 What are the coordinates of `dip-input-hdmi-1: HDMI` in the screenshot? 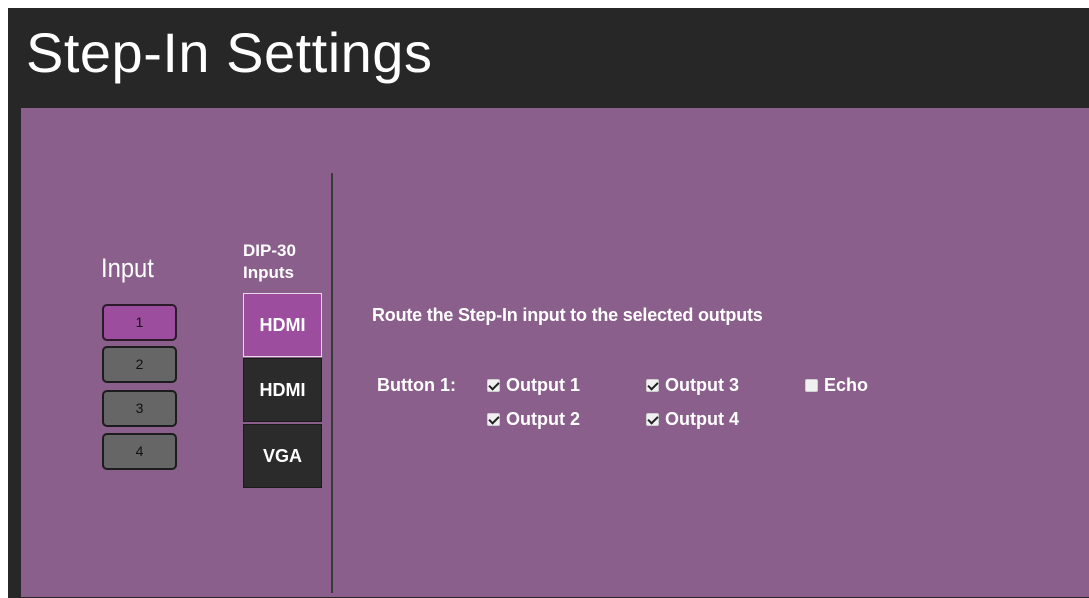 It's located at (282, 325).